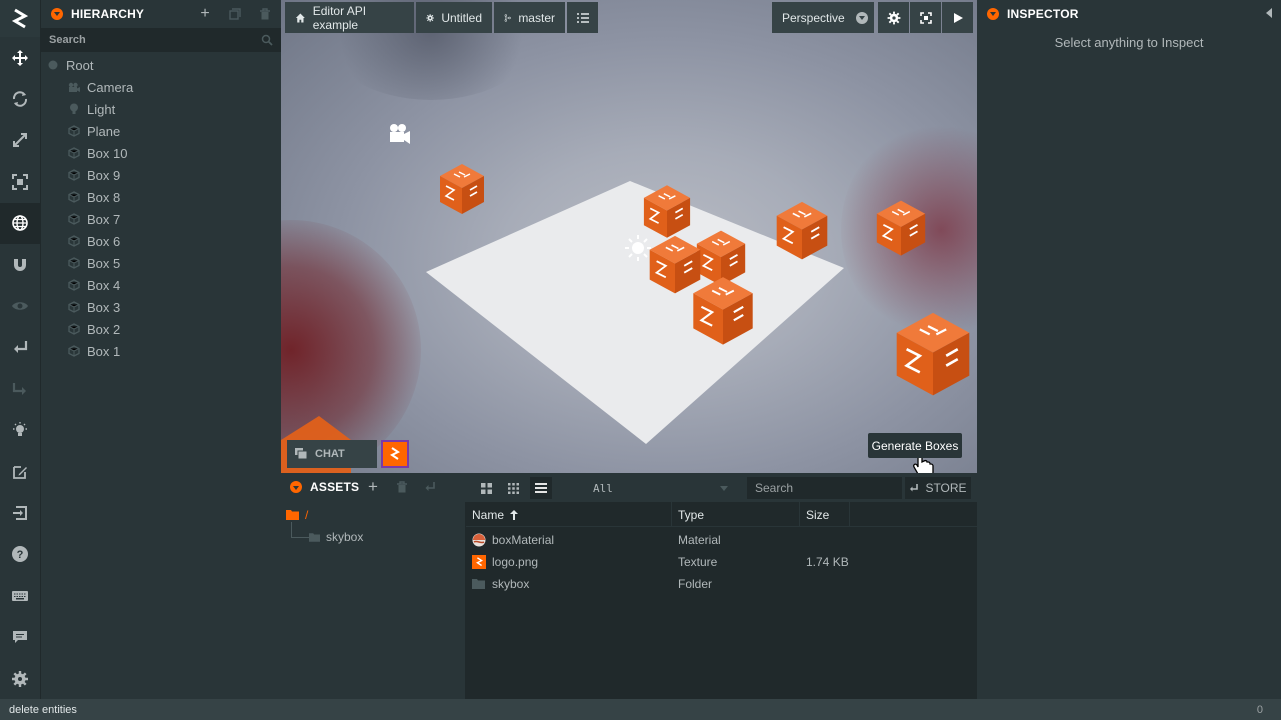  I want to click on fullscreen-button, so click(925, 17).